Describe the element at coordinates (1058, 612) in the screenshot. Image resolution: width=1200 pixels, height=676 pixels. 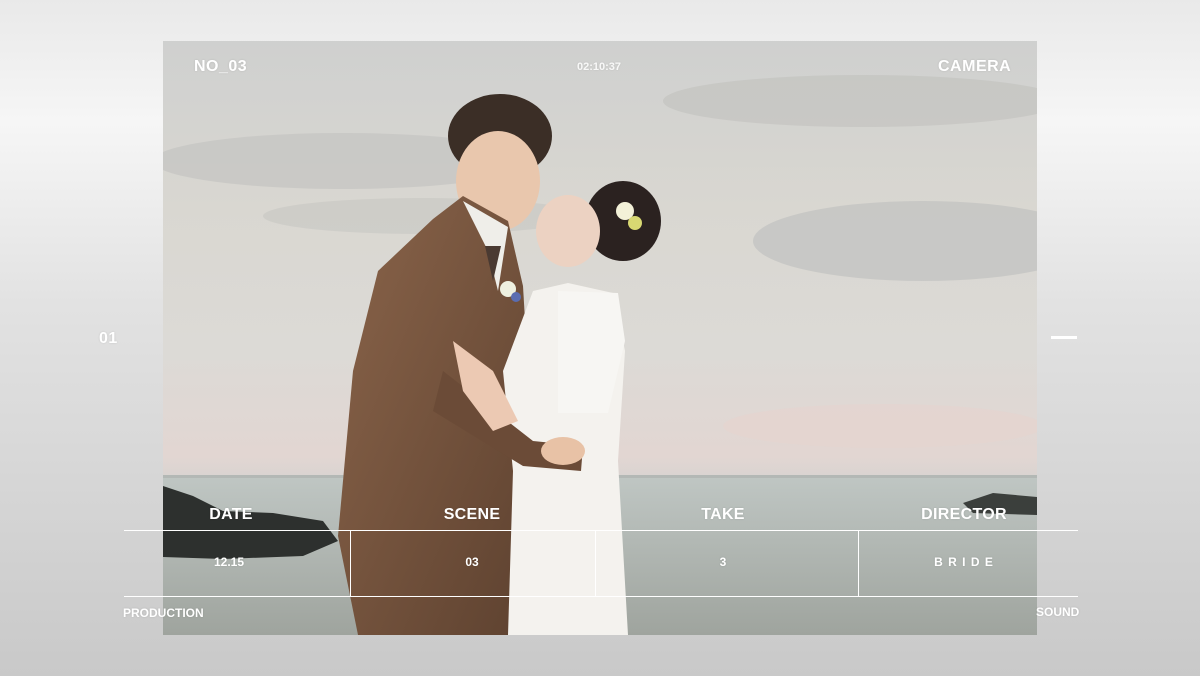
I see `sound-label: SOUND` at that location.